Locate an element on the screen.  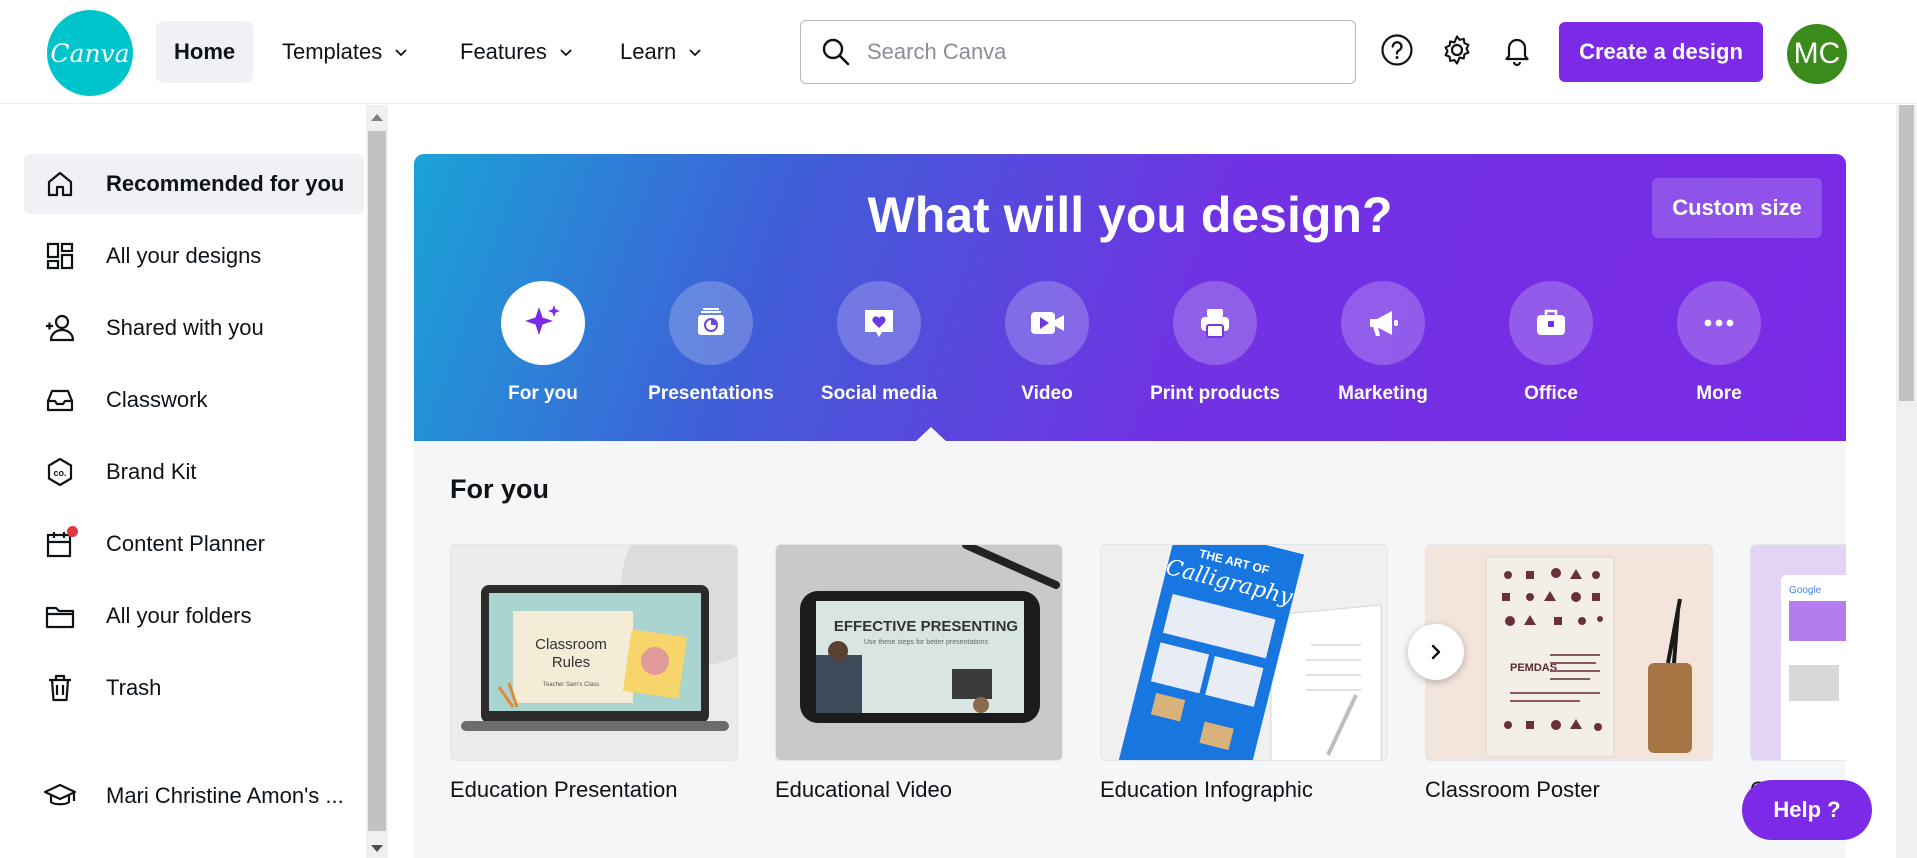
nav-templates: Templates is located at coordinates (346, 52).